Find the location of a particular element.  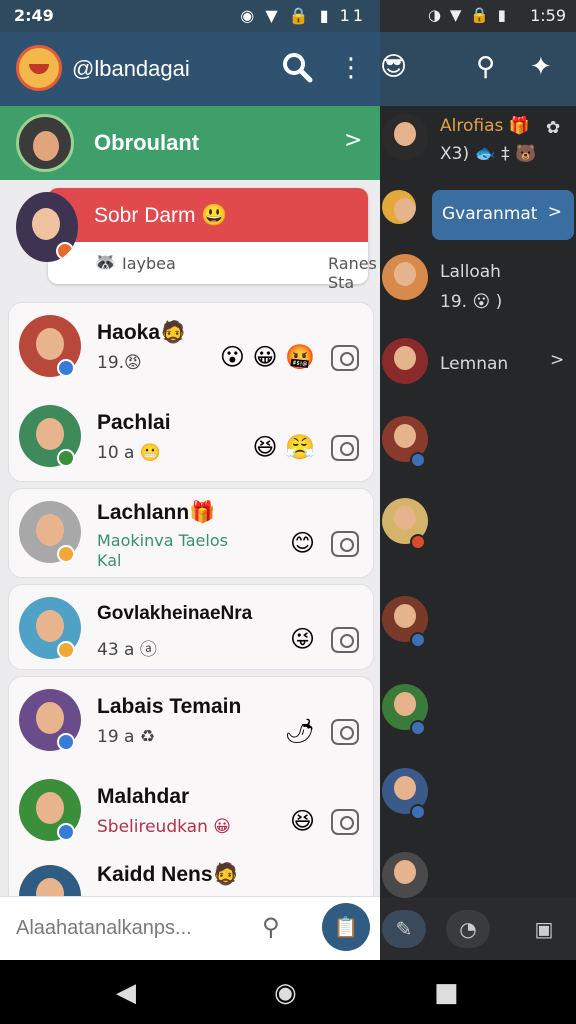

chat-group-card: GovlakheinaeNra 43 a ⓐ 😜 is located at coordinates (191, 627).